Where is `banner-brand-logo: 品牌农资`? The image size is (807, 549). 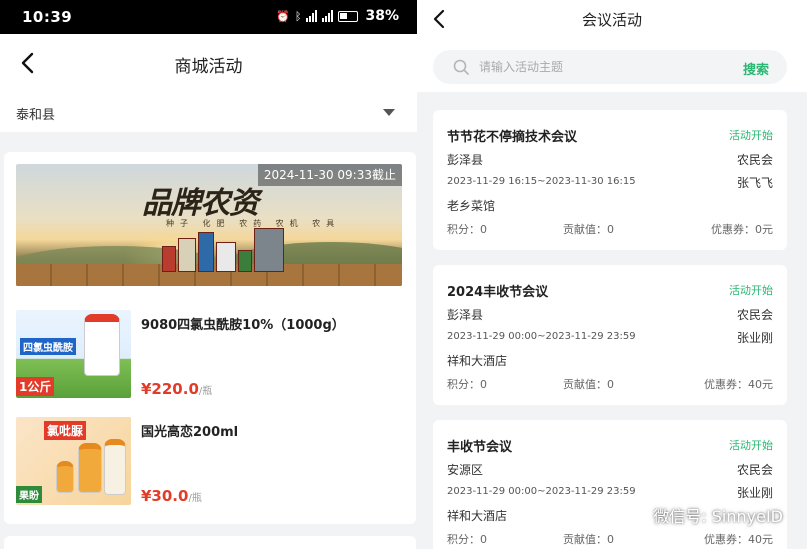
banner-brand-logo: 品牌农资 is located at coordinates (200, 203).